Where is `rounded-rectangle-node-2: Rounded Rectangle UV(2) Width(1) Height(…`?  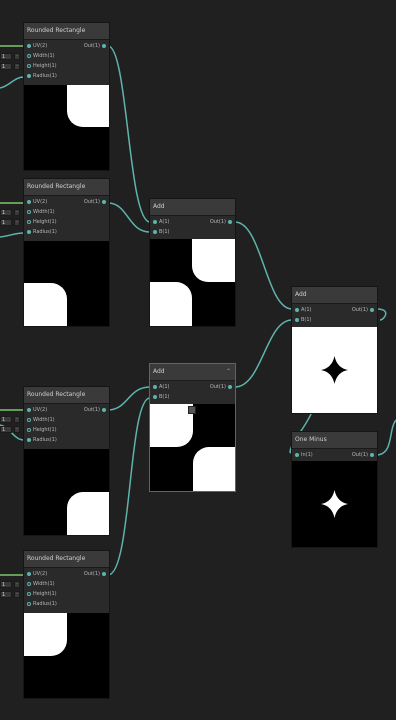 rounded-rectangle-node-2: Rounded Rectangle UV(2) Width(1) Height(… is located at coordinates (66, 252).